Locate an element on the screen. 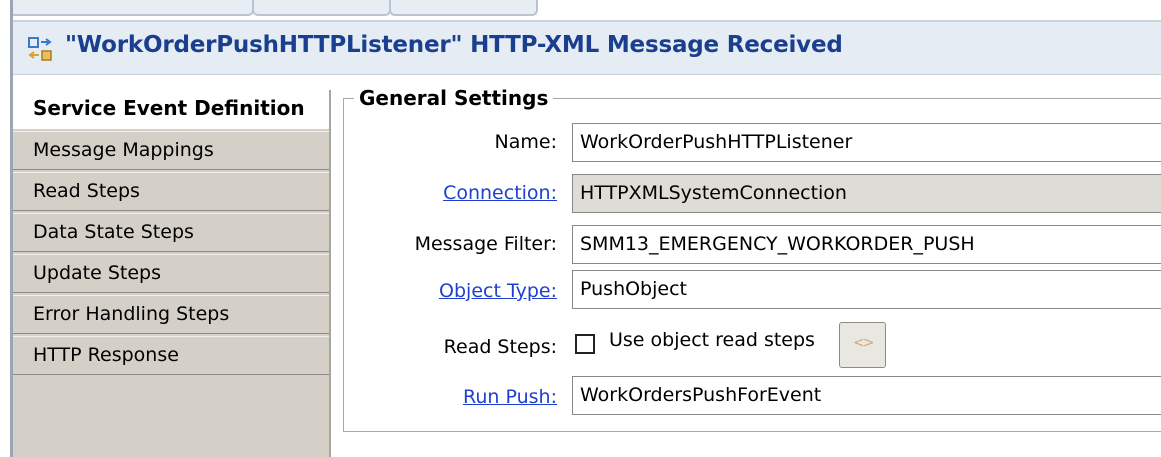 This screenshot has height=457, width=1161. arrows-icon: <> is located at coordinates (864, 343).